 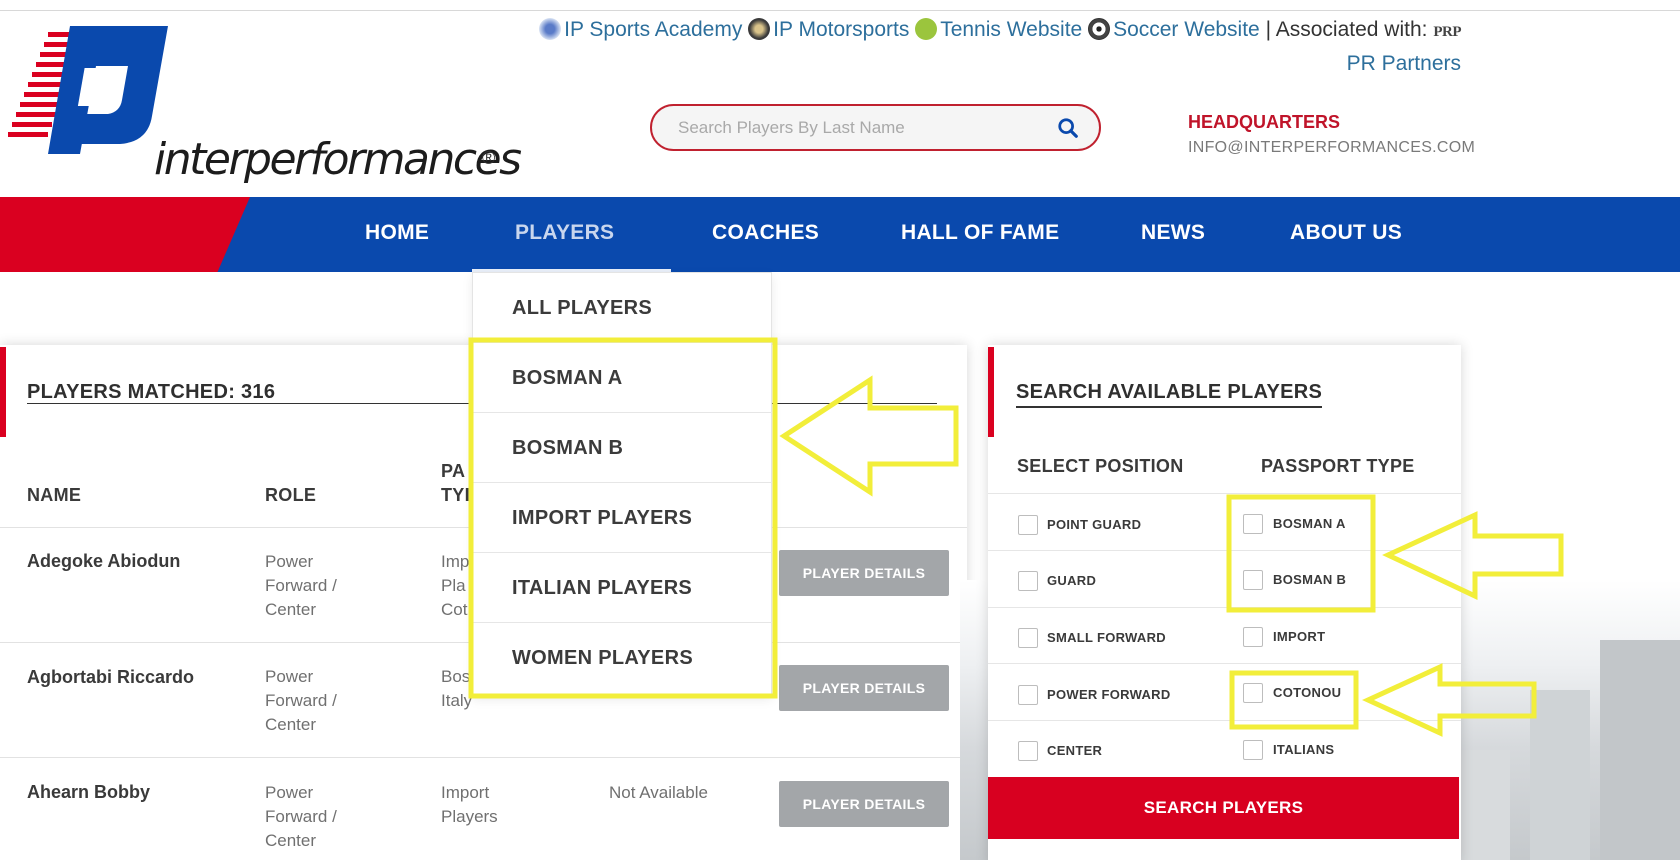 What do you see at coordinates (54, 495) in the screenshot?
I see `column-header-name: NAME` at bounding box center [54, 495].